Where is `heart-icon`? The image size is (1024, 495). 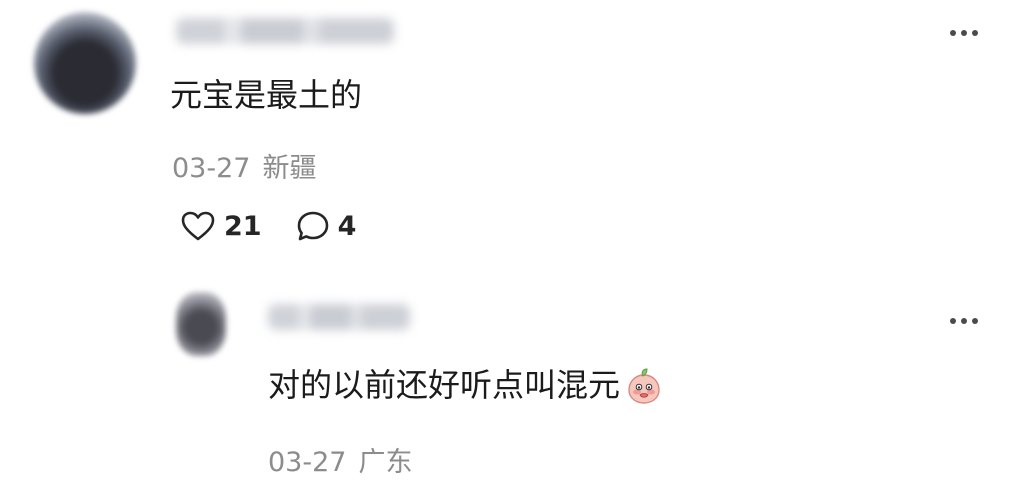
heart-icon is located at coordinates (198, 226).